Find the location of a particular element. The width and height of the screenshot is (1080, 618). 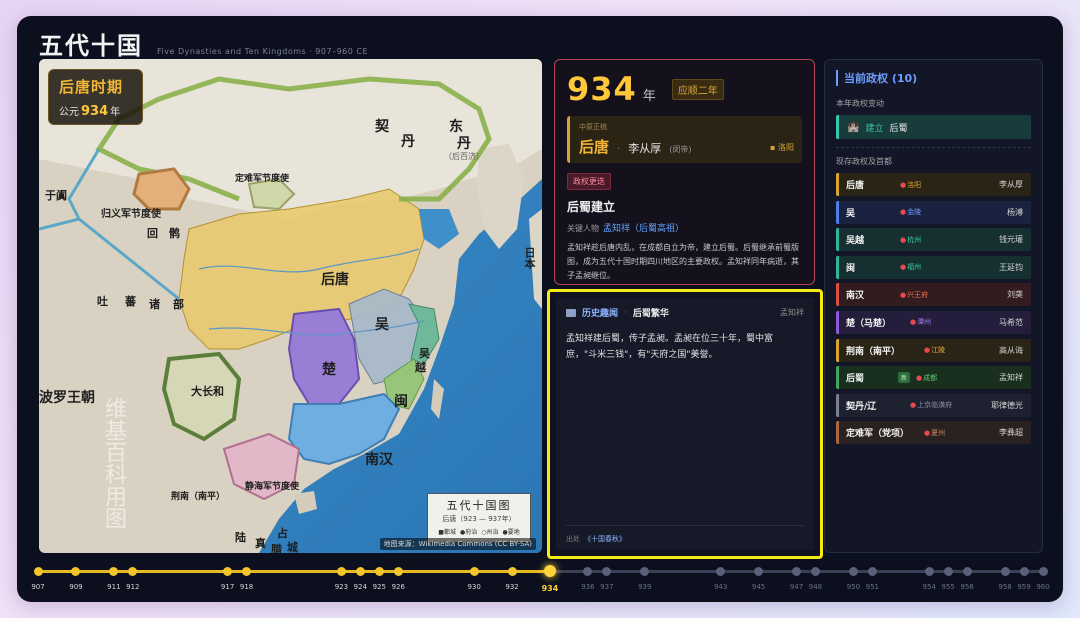

timeline-year-label: 930 is located at coordinates (473, 587).